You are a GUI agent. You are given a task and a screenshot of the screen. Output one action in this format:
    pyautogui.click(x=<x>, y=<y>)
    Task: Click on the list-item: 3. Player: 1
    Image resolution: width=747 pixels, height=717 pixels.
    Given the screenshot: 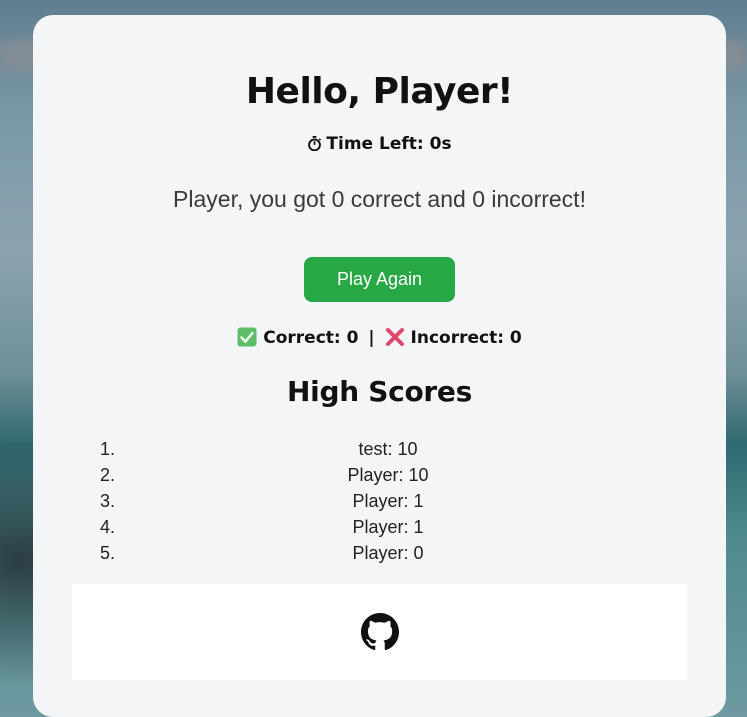 What is the action you would take?
    pyautogui.click(x=380, y=501)
    